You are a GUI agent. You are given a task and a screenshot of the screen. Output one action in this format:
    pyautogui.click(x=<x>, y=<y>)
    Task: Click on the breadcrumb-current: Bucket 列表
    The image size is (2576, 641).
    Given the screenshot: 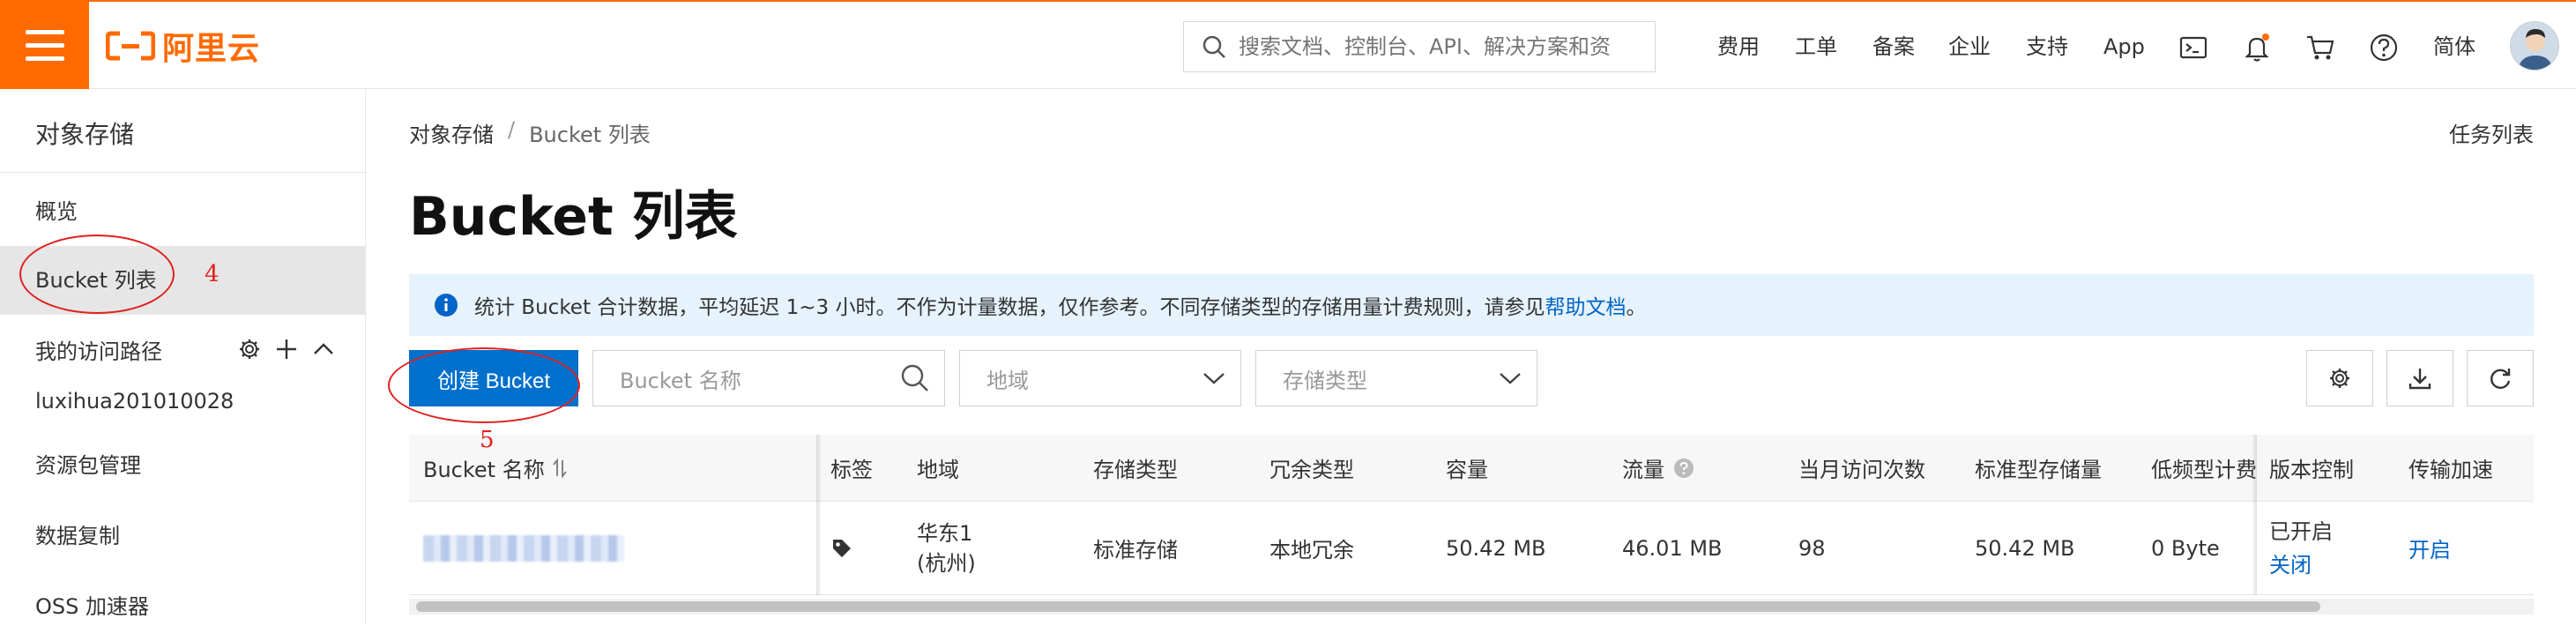 What is the action you would take?
    pyautogui.click(x=590, y=135)
    